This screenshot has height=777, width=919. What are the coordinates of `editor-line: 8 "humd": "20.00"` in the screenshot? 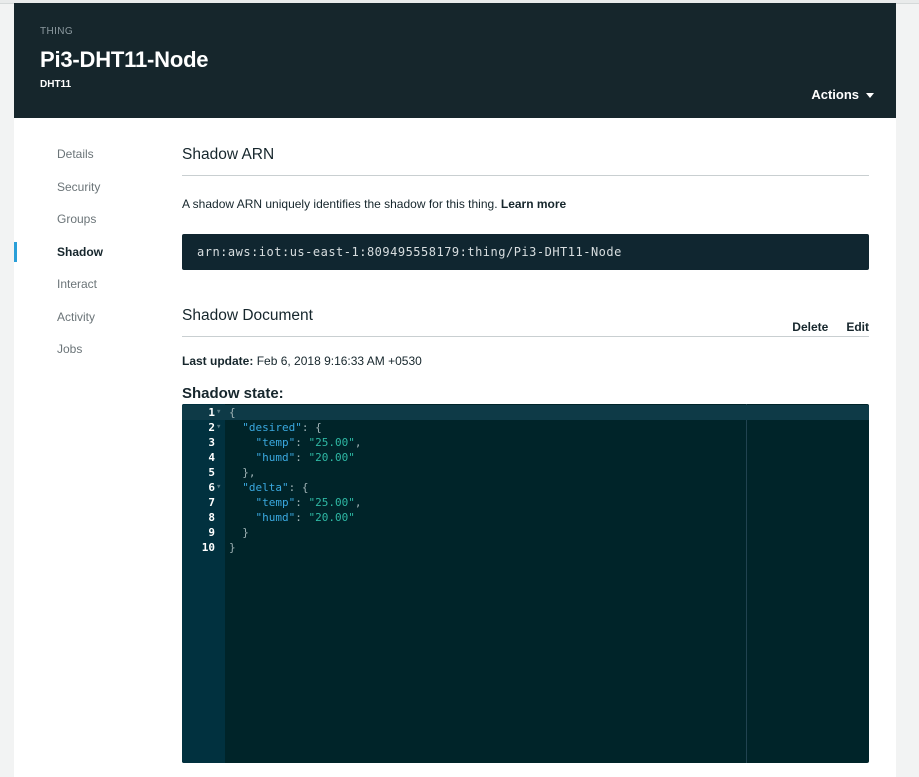 It's located at (525, 517).